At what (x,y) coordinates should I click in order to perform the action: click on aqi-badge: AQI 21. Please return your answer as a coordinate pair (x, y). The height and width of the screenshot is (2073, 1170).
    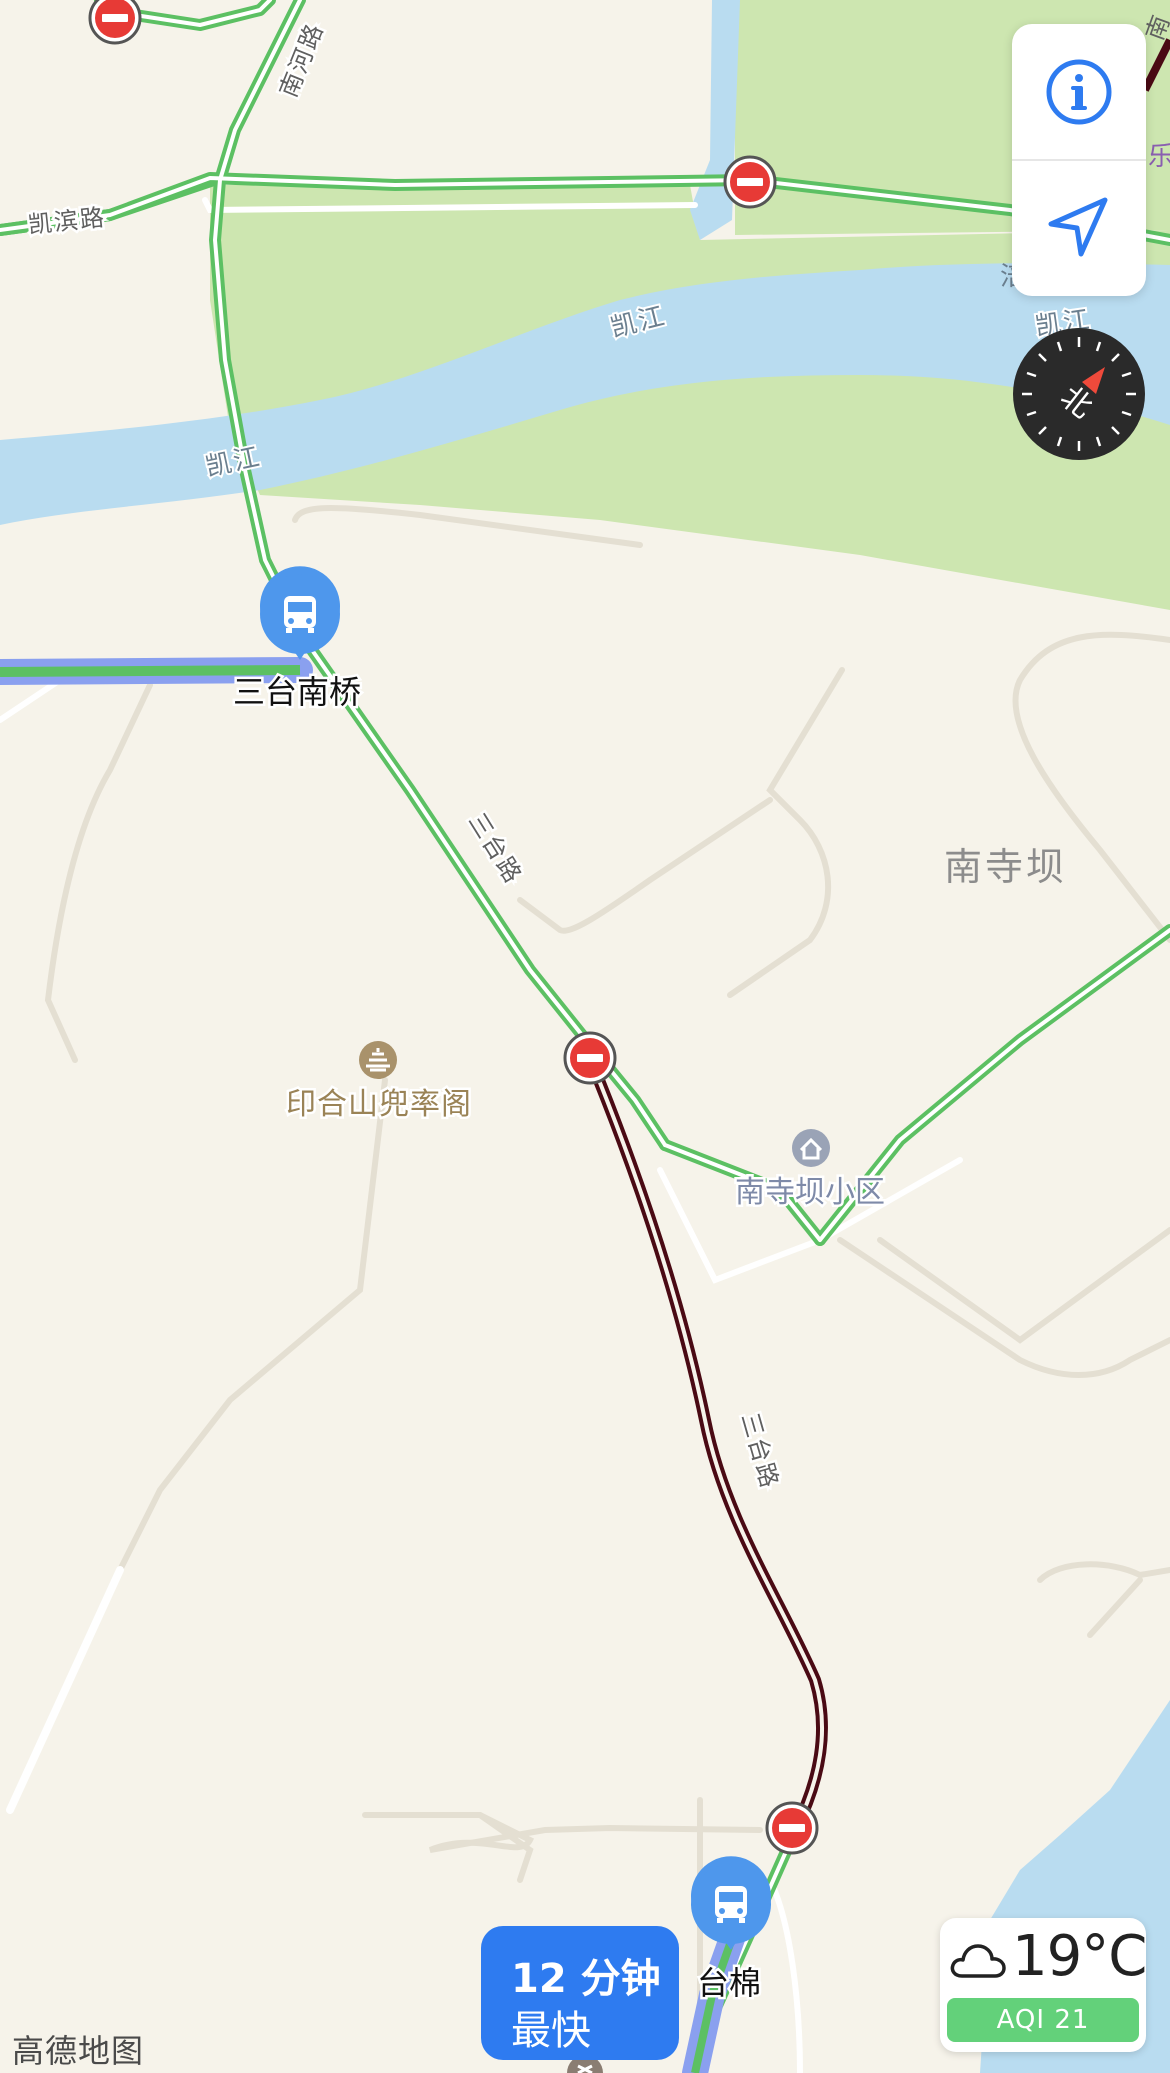
    Looking at the image, I should click on (1043, 2020).